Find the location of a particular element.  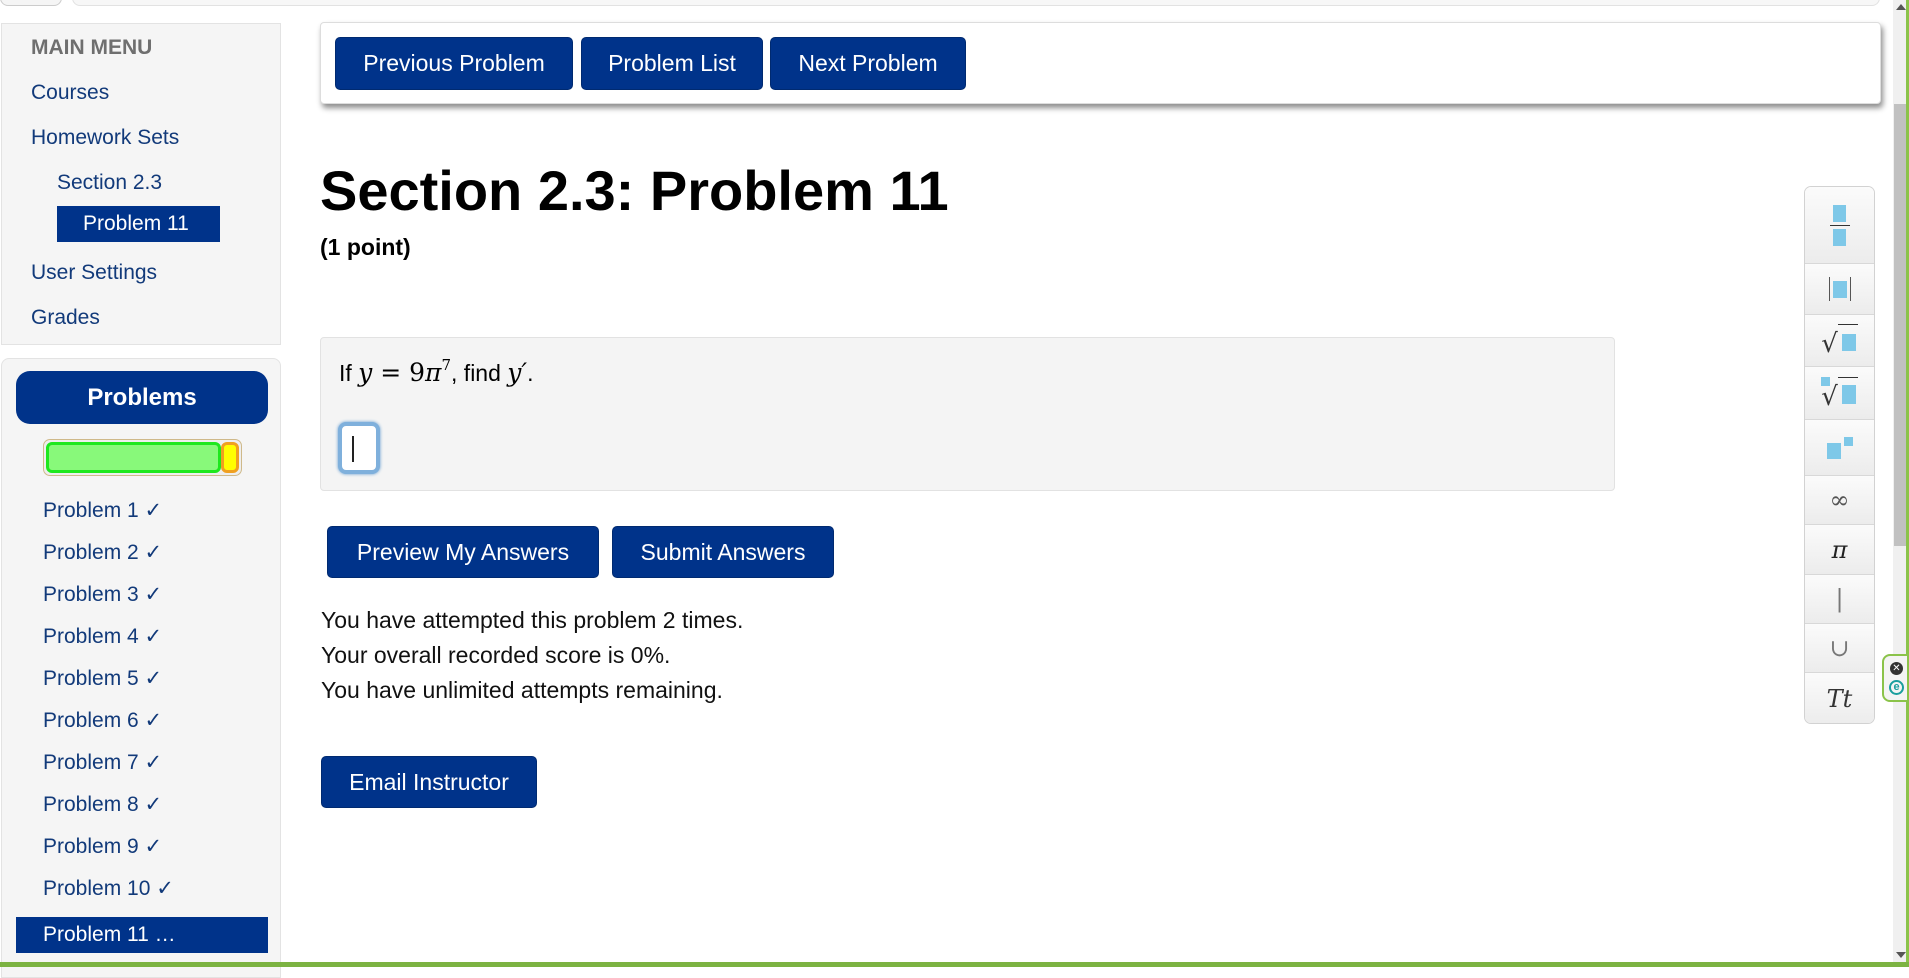

scroll-down-arrow-icon is located at coordinates (1901, 955).